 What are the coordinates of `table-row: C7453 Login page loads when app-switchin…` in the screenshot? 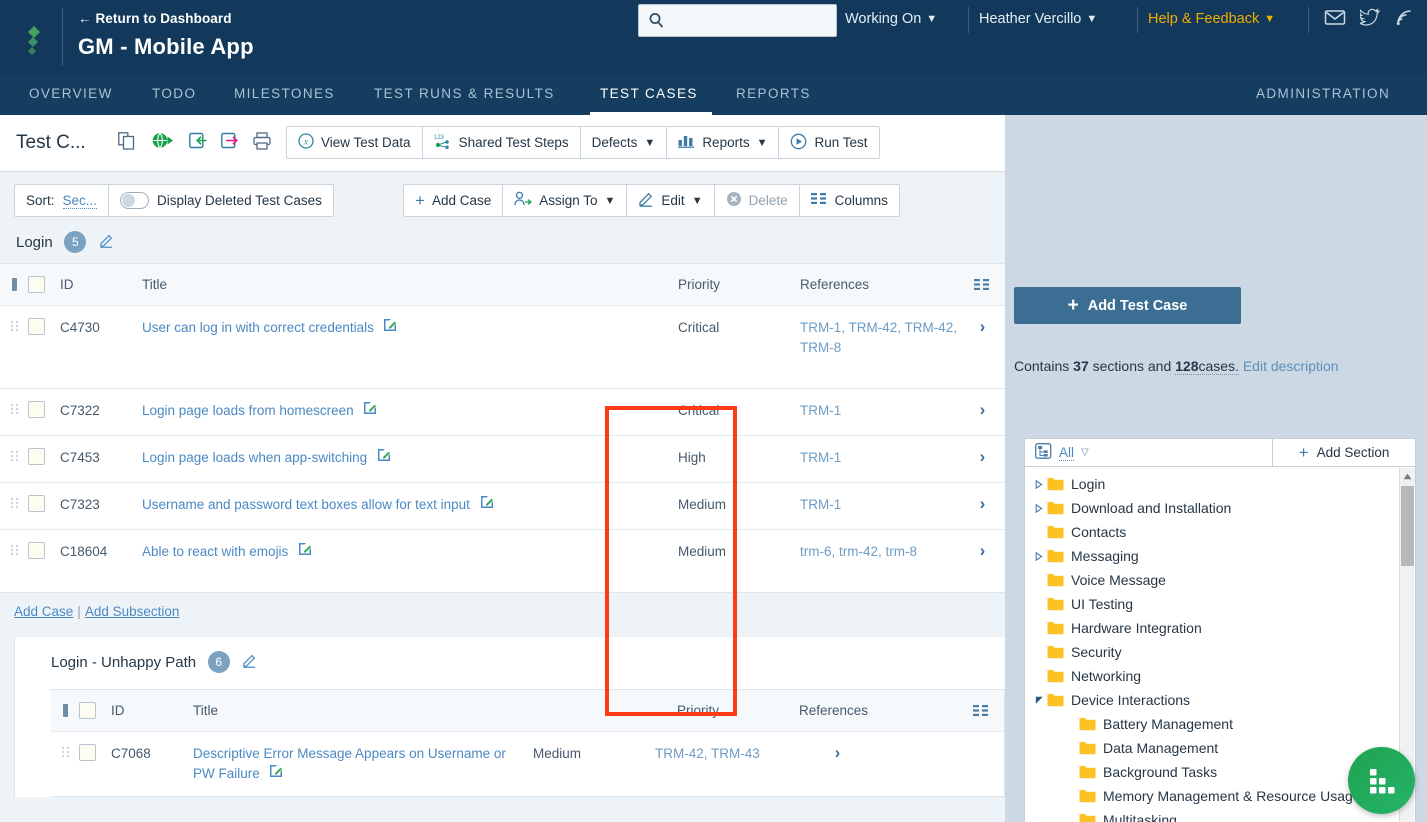 It's located at (502, 459).